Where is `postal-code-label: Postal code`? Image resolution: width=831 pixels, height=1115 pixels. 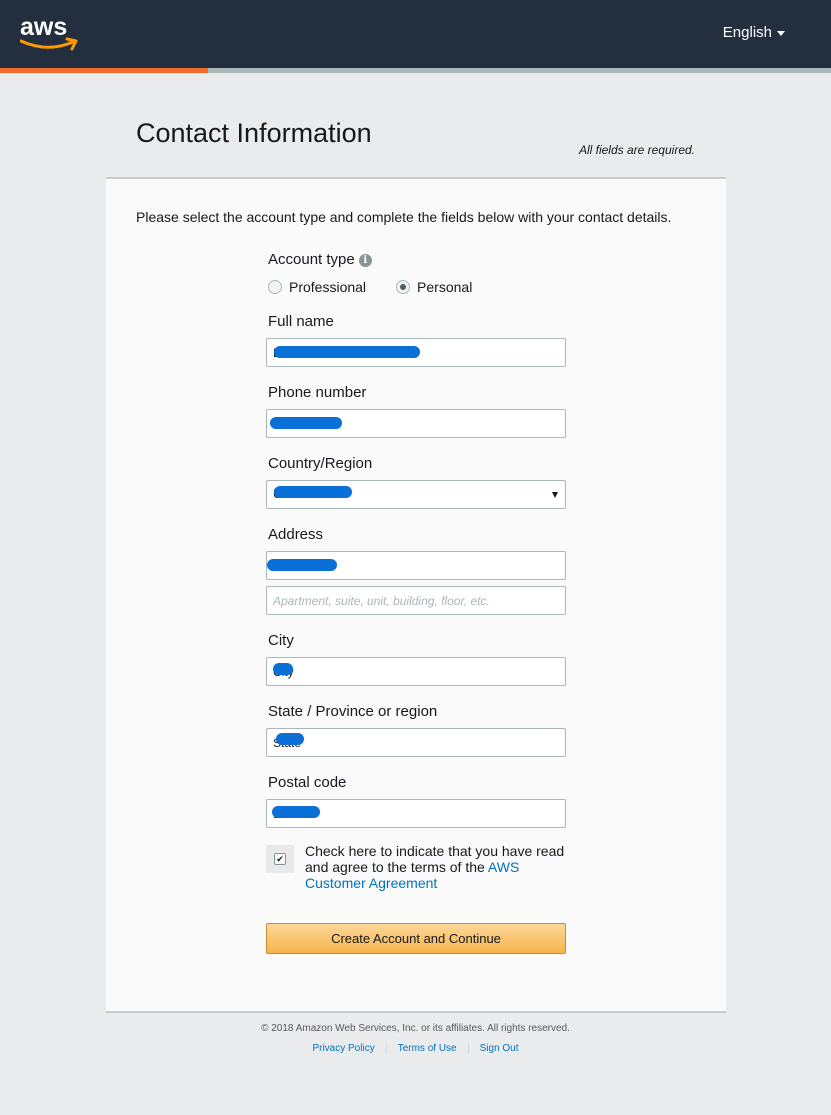 postal-code-label: Postal code is located at coordinates (307, 782).